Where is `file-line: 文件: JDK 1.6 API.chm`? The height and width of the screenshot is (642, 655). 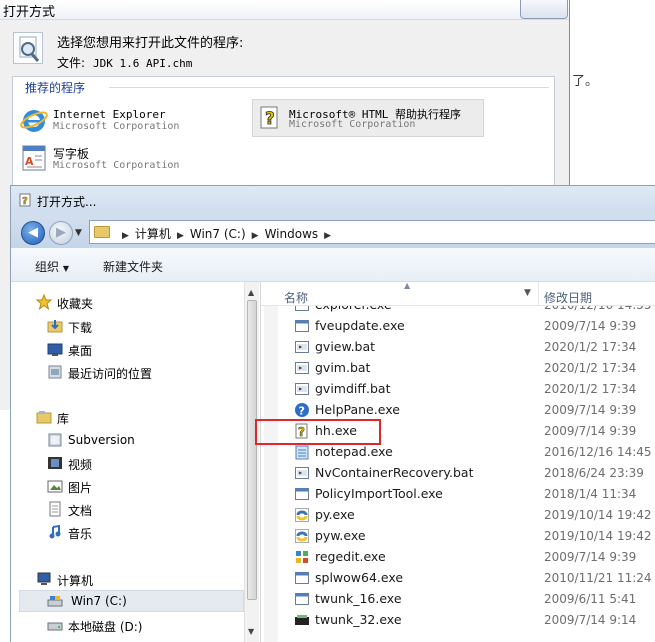
file-line: 文件: JDK 1.6 API.chm is located at coordinates (124, 62).